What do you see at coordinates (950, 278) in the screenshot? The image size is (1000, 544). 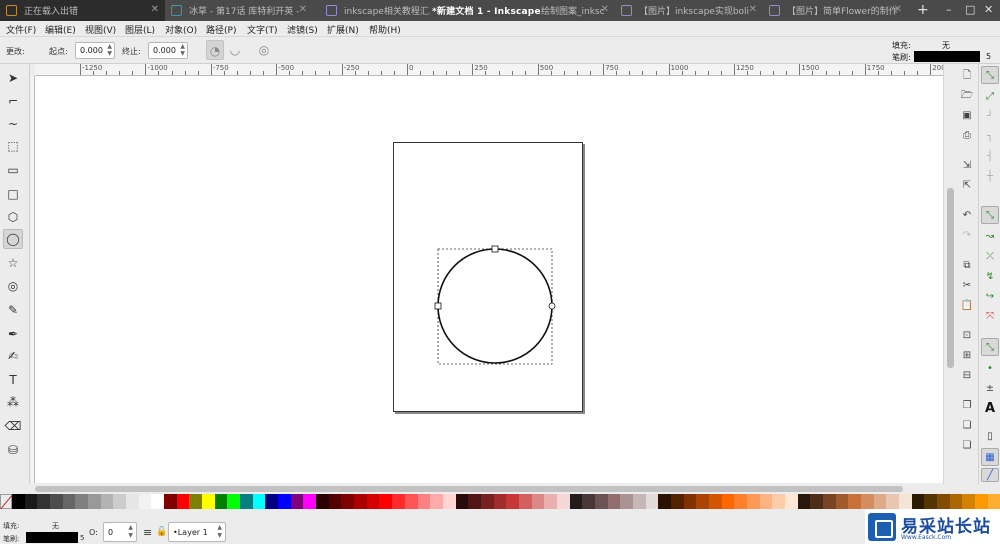 I see `vertical-scroll-thumb` at bounding box center [950, 278].